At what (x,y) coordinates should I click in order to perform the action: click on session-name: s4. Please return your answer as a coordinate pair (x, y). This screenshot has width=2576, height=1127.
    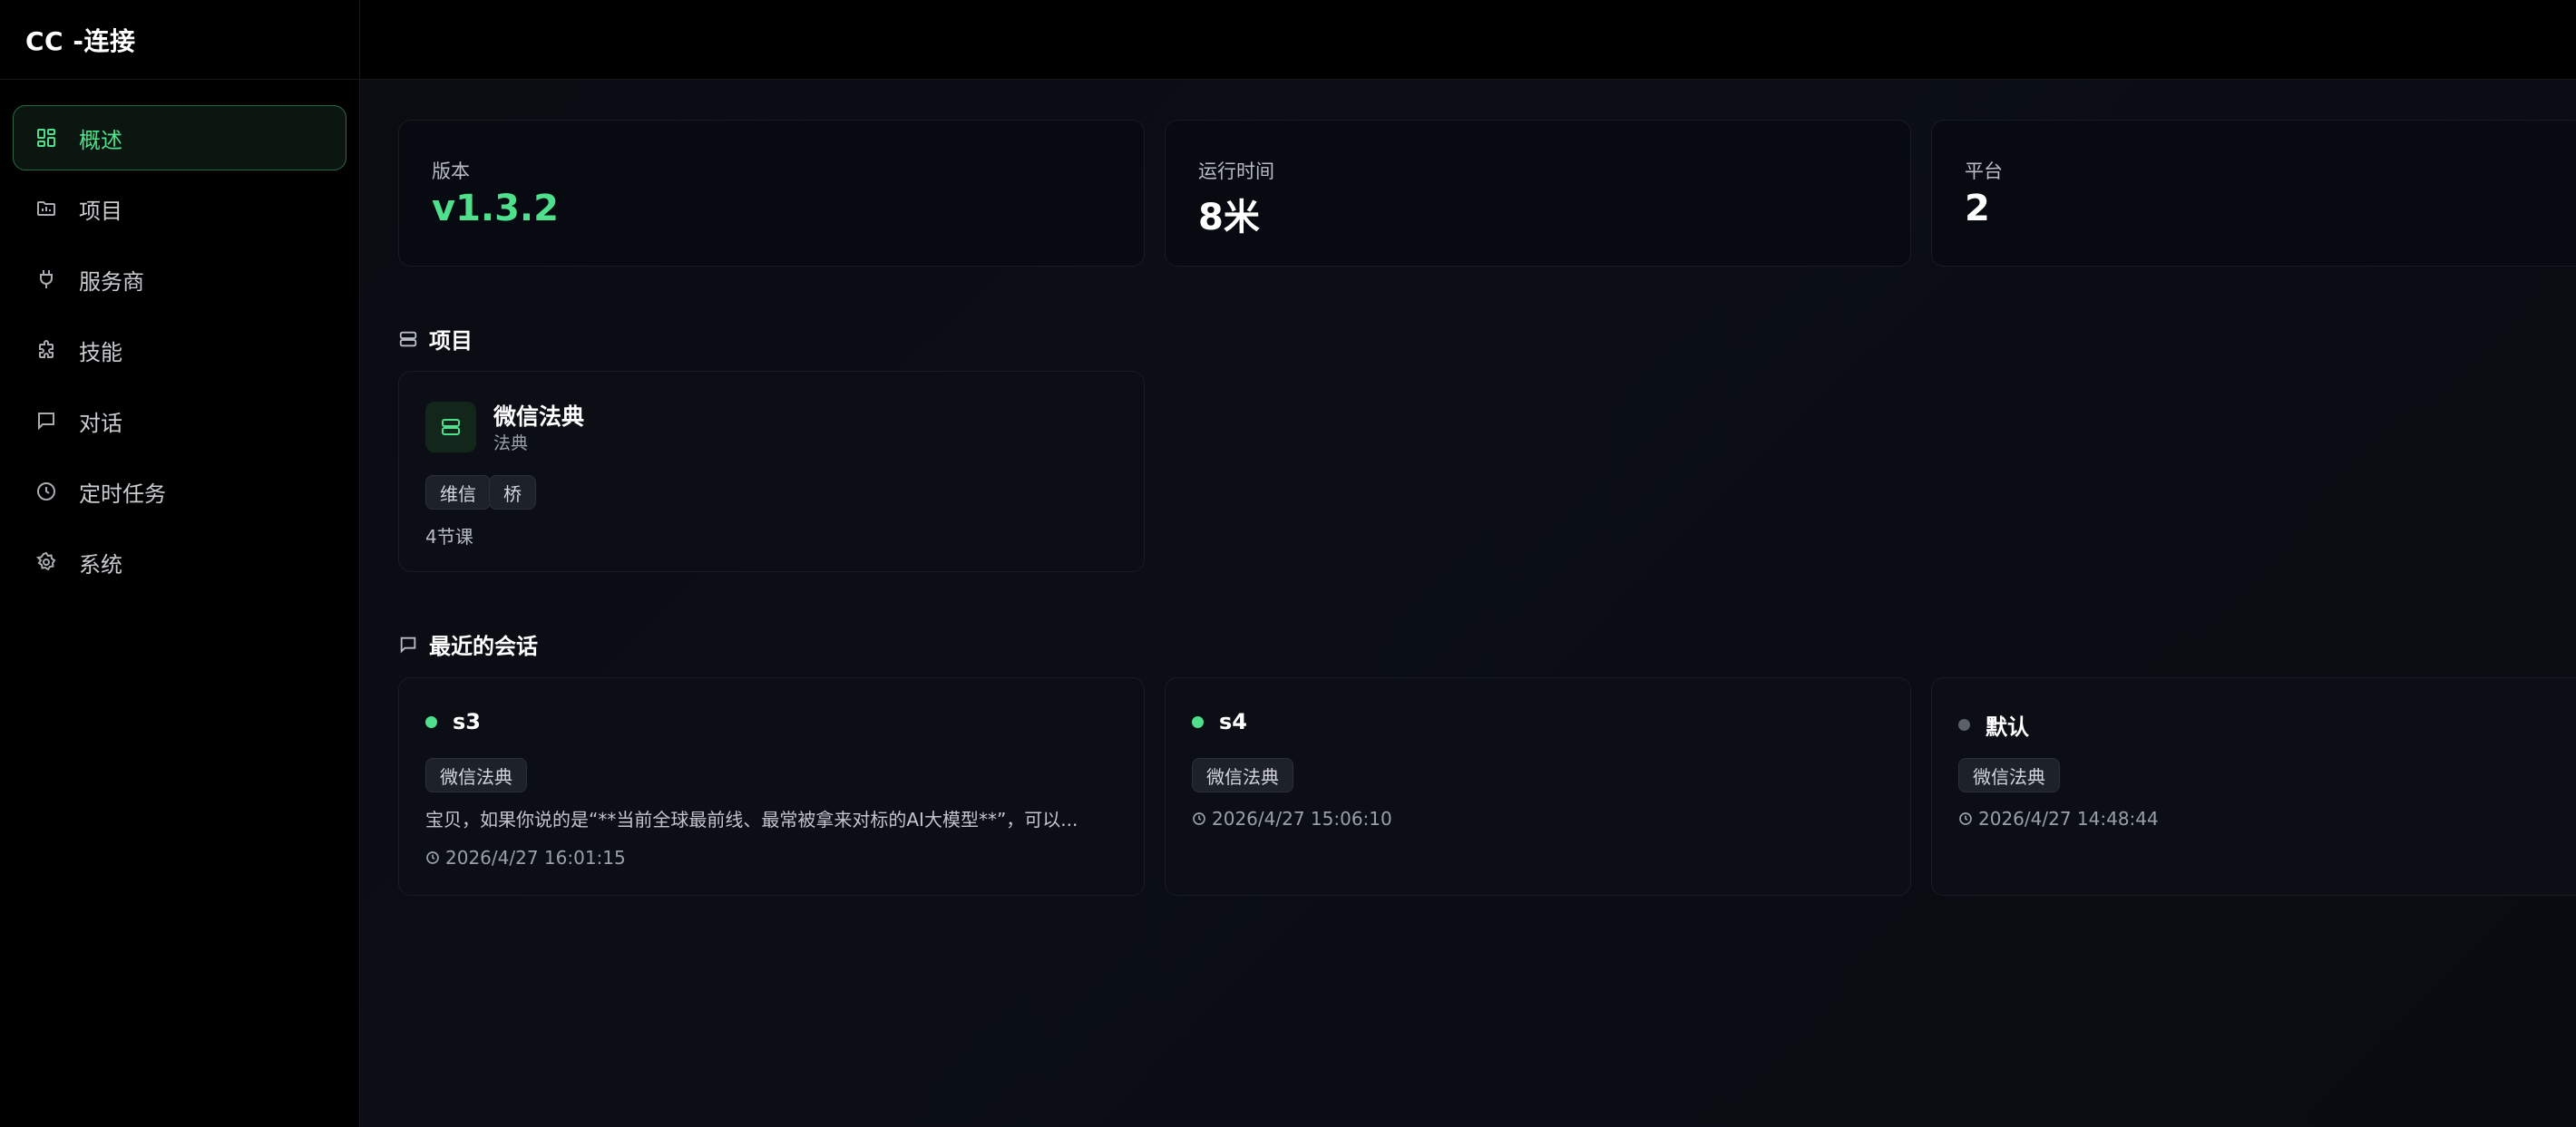
    Looking at the image, I should click on (1233, 721).